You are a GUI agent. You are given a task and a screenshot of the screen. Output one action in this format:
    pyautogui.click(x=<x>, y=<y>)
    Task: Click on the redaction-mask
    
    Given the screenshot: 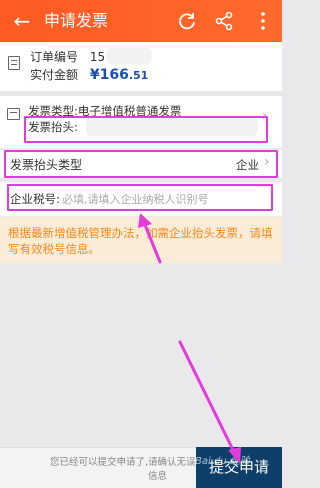 What is the action you would take?
    pyautogui.click(x=129, y=56)
    